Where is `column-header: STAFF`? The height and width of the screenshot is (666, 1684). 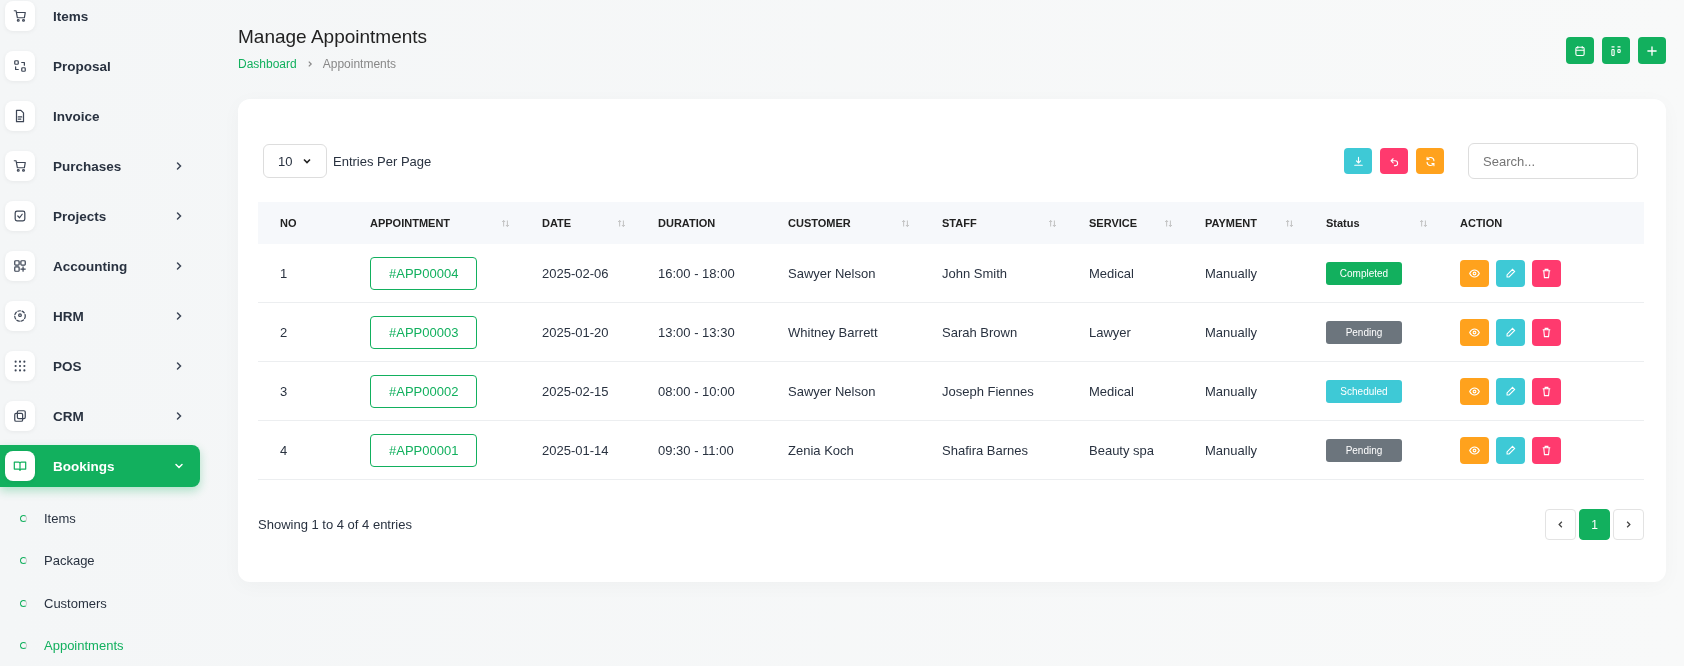 column-header: STAFF is located at coordinates (959, 223).